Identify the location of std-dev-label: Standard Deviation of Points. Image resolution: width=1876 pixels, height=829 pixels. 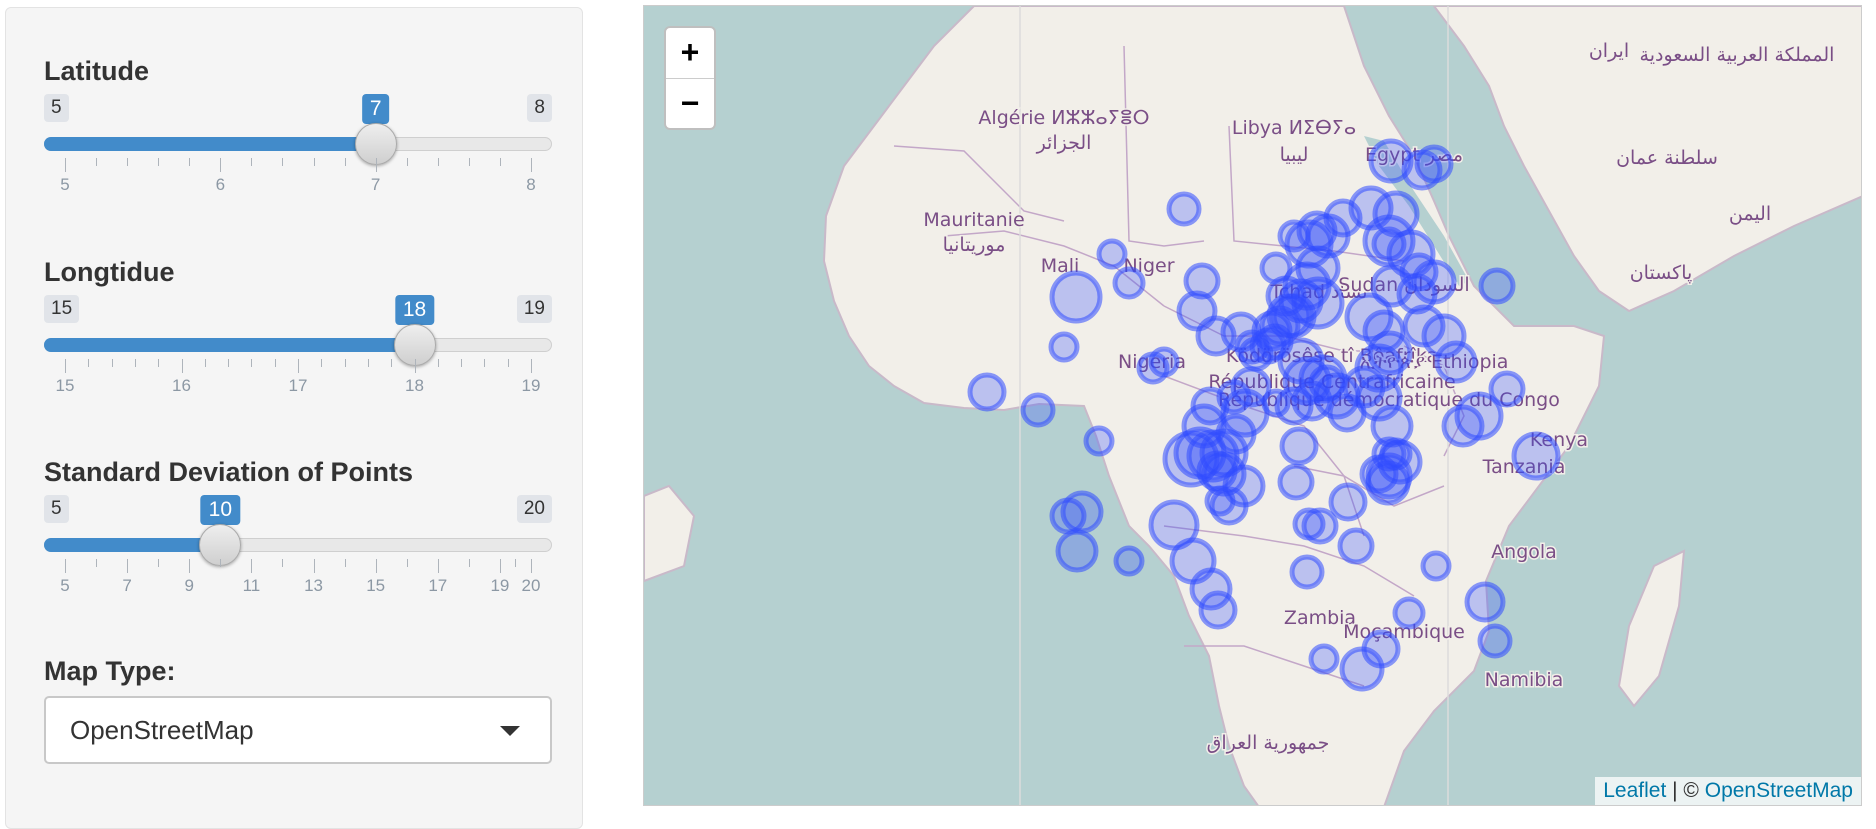
(229, 472).